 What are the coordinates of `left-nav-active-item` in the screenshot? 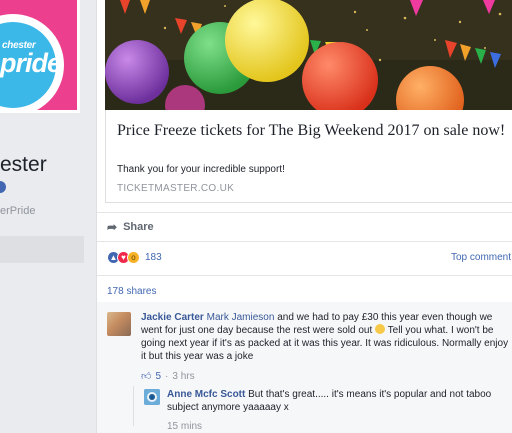 It's located at (42, 249).